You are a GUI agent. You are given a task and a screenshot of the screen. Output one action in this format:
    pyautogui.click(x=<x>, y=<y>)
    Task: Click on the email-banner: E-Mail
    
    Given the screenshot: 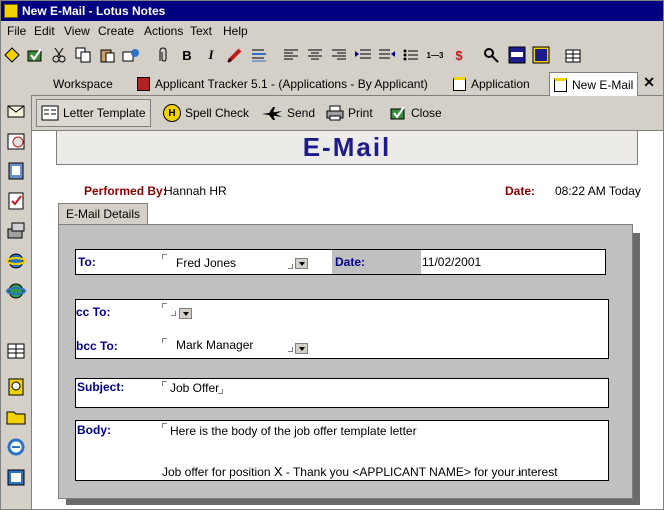 What is the action you would take?
    pyautogui.click(x=347, y=148)
    